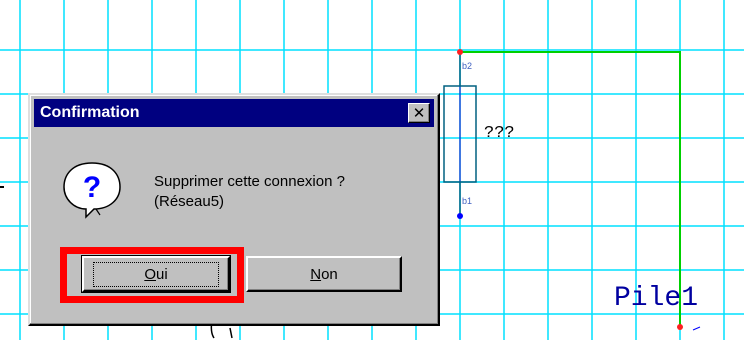 The width and height of the screenshot is (744, 340). What do you see at coordinates (234, 113) in the screenshot?
I see `dialog-titlebar: Confirmation ✕` at bounding box center [234, 113].